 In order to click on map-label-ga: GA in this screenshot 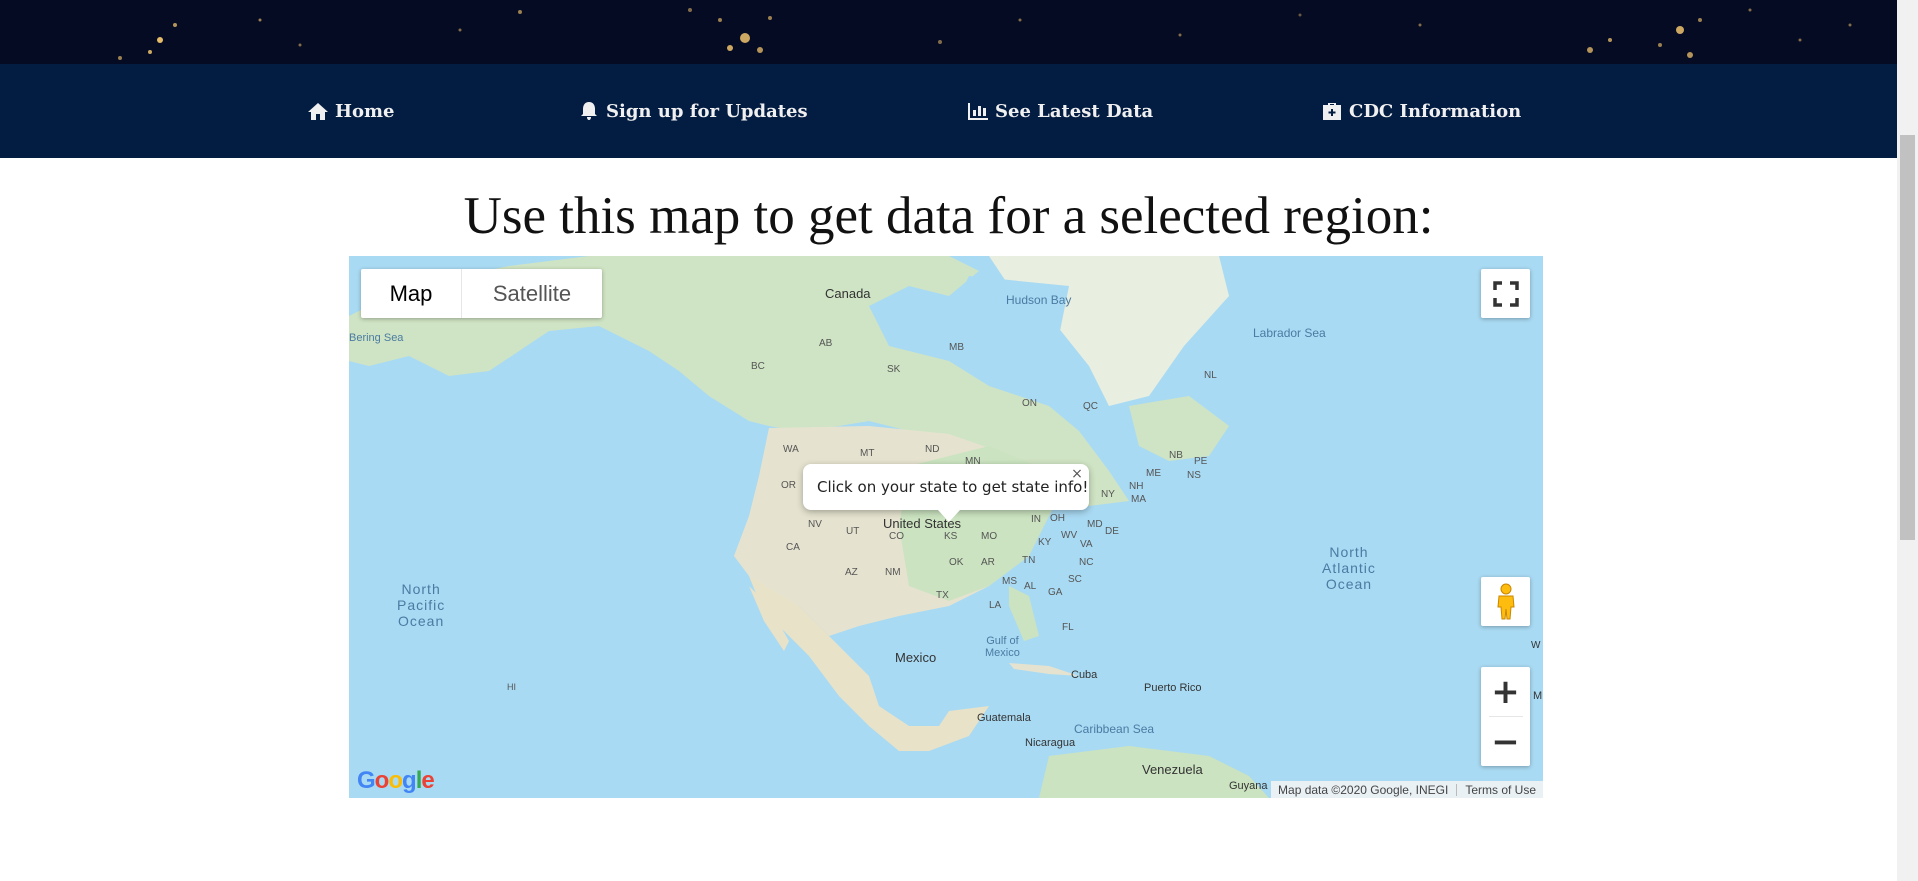, I will do `click(1055, 592)`.